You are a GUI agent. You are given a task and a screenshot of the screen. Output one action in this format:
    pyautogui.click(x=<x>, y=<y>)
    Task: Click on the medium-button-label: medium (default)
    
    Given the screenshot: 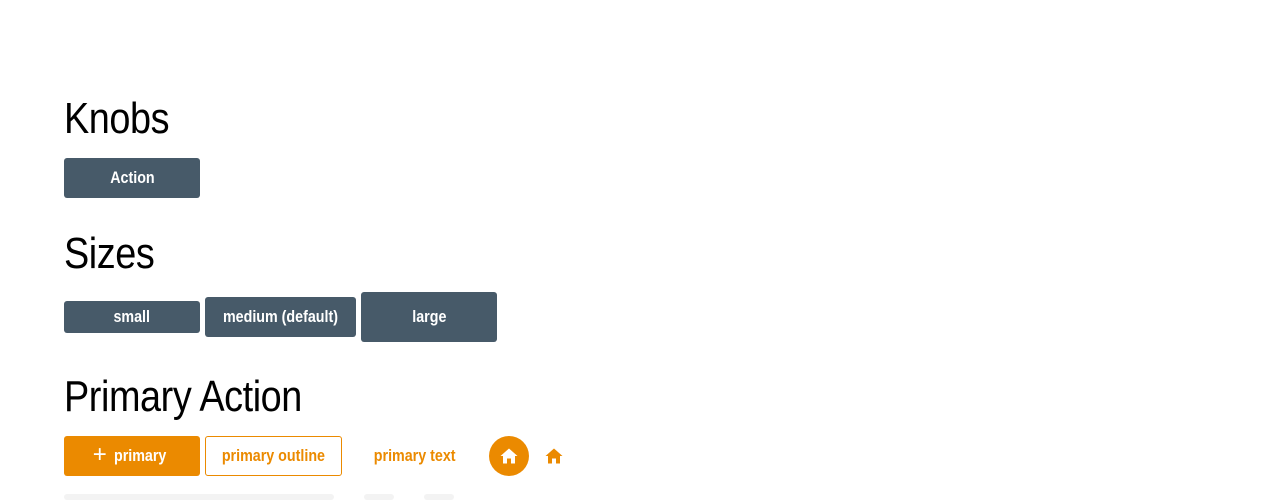 What is the action you would take?
    pyautogui.click(x=280, y=316)
    